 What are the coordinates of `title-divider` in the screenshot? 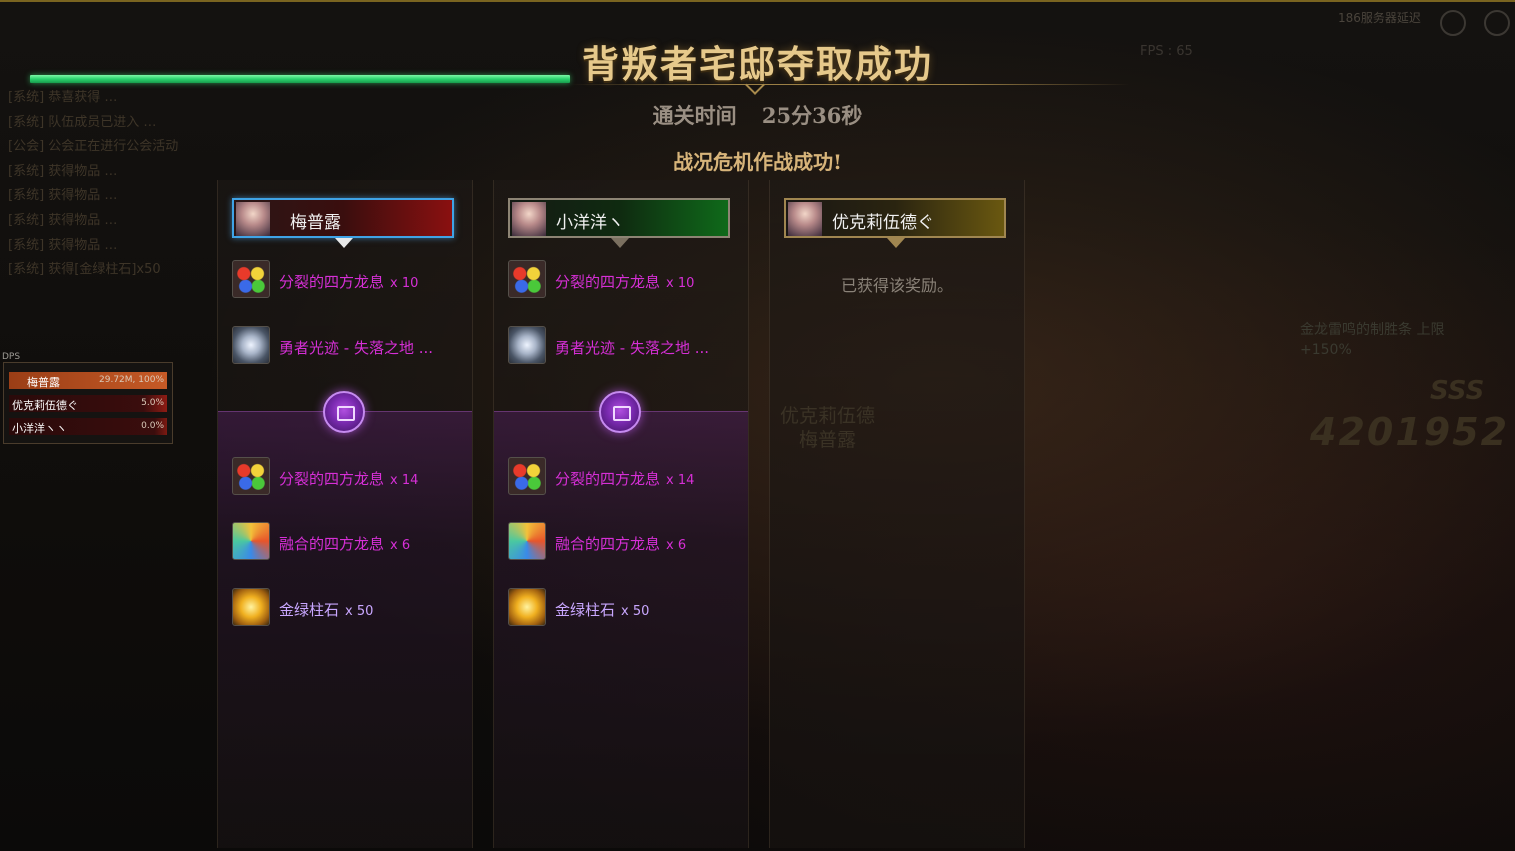 It's located at (850, 84).